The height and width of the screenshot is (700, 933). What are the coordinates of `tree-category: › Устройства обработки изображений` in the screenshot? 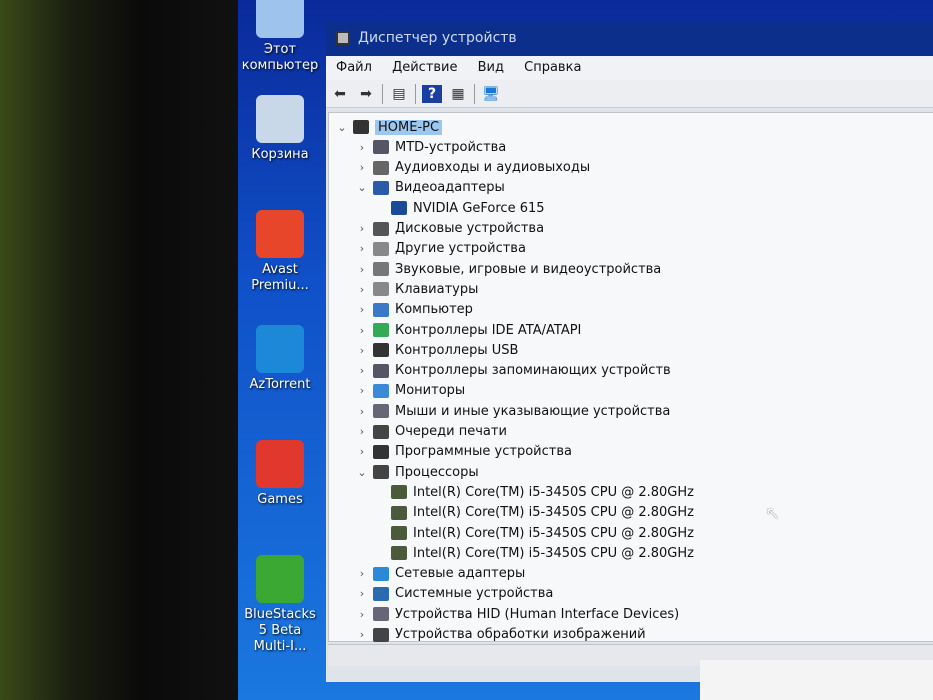 It's located at (500, 635).